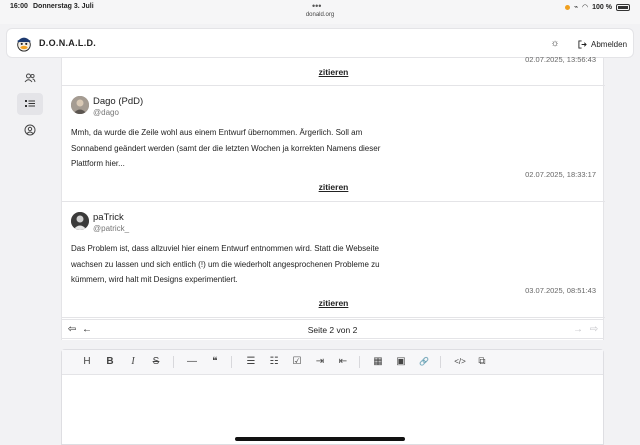 The width and height of the screenshot is (640, 445). Describe the element at coordinates (118, 101) in the screenshot. I see `post-author: Dago (PdD)` at that location.